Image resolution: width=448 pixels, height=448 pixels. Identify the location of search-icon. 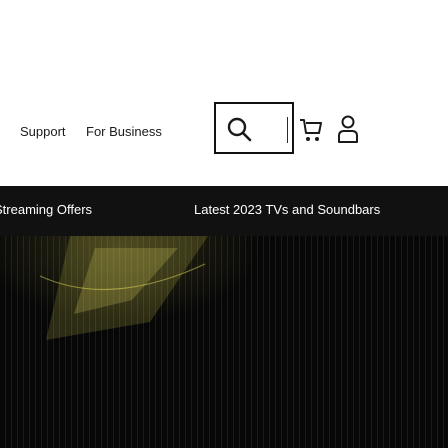
(240, 130).